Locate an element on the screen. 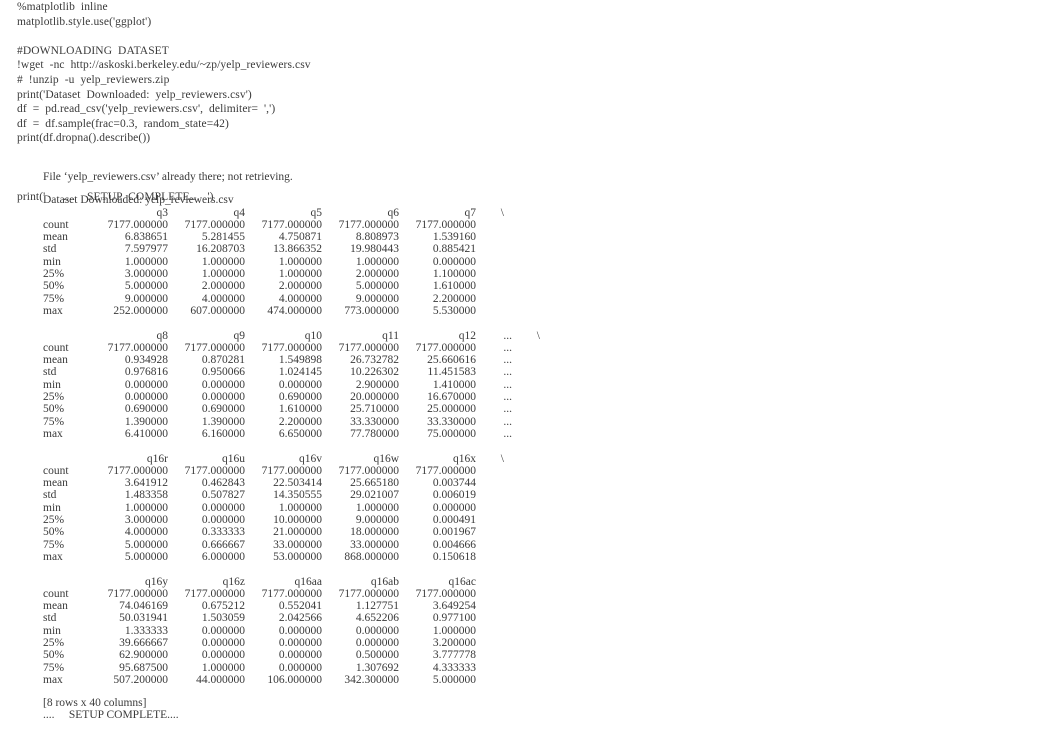  column-header: q9 is located at coordinates (239, 335).